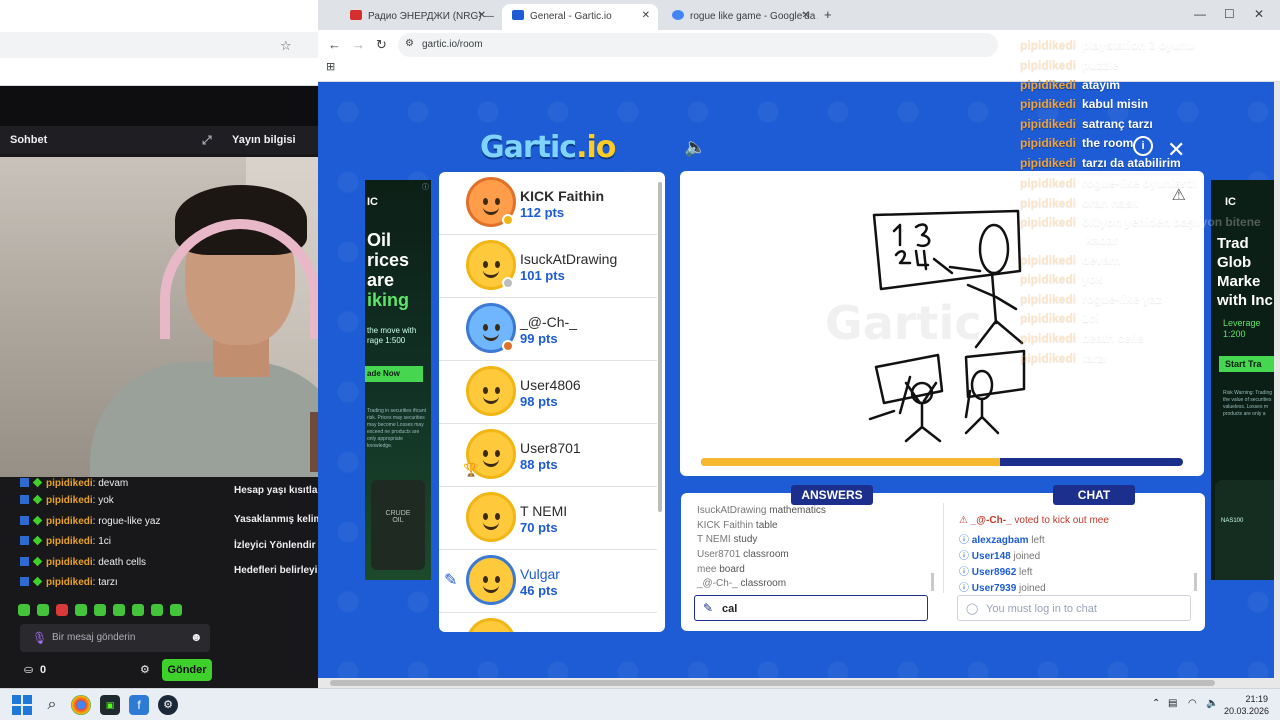 The image size is (1280, 720). What do you see at coordinates (548, 455) in the screenshot?
I see `player-row: 🏆 User8701 88 pts` at bounding box center [548, 455].